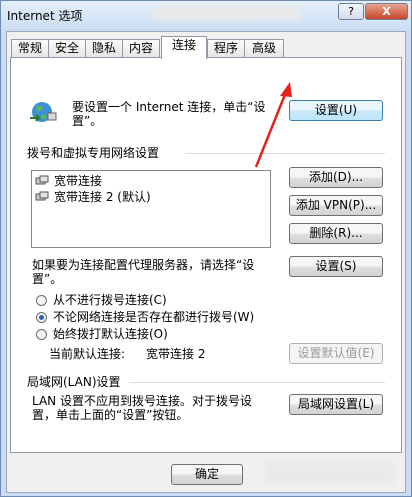  I want to click on ok-button: 确定, so click(207, 474).